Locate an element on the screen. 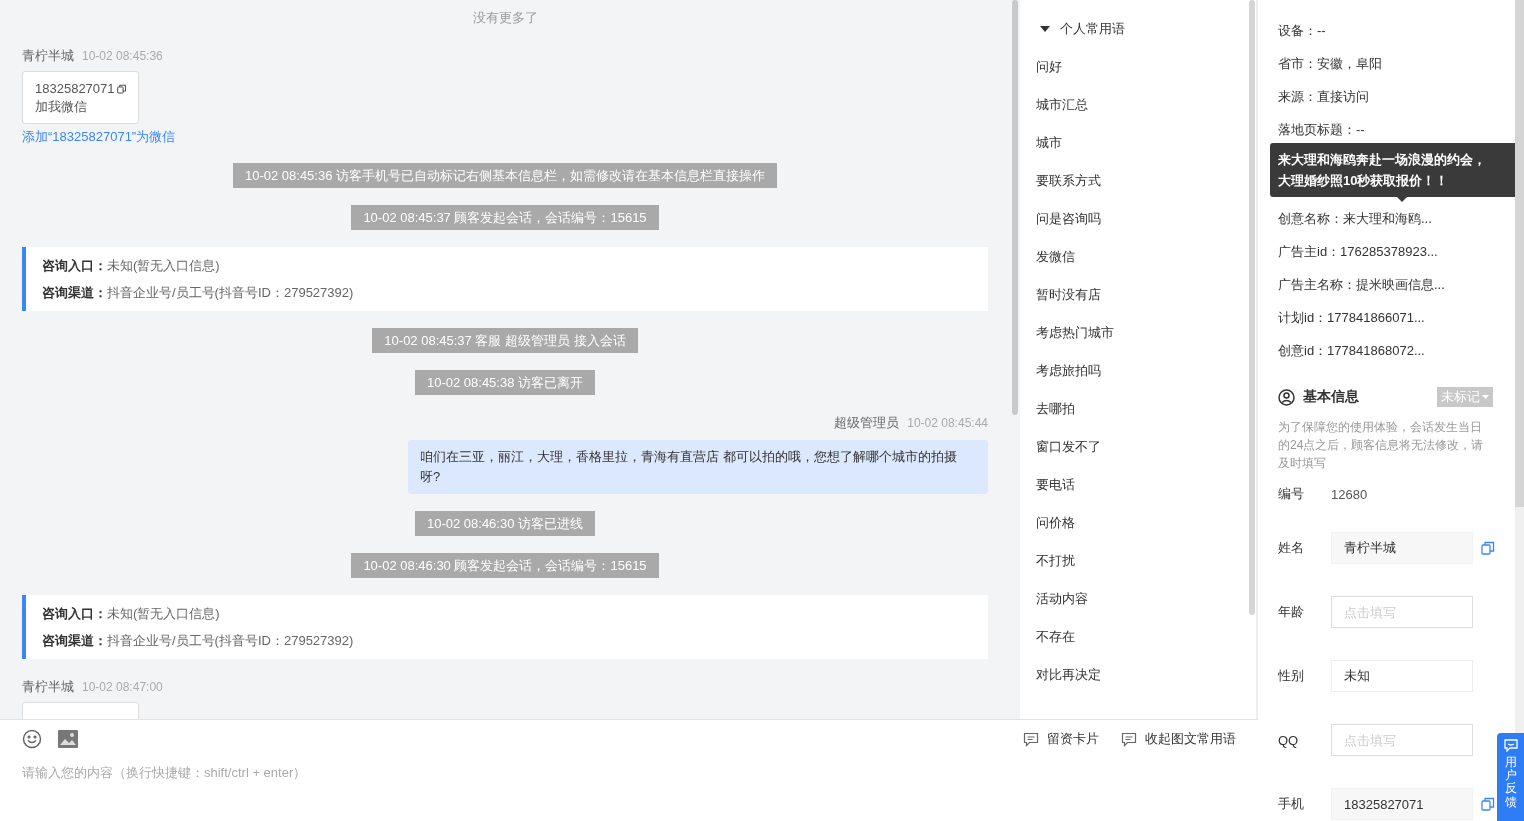 Image resolution: width=1524 pixels, height=821 pixels. tooltip-arrow is located at coordinates (1402, 199).